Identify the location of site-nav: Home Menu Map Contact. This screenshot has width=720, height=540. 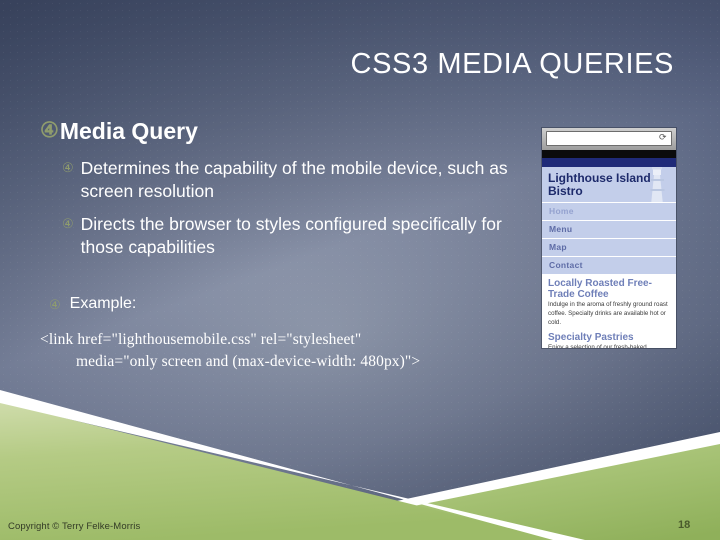
(609, 237).